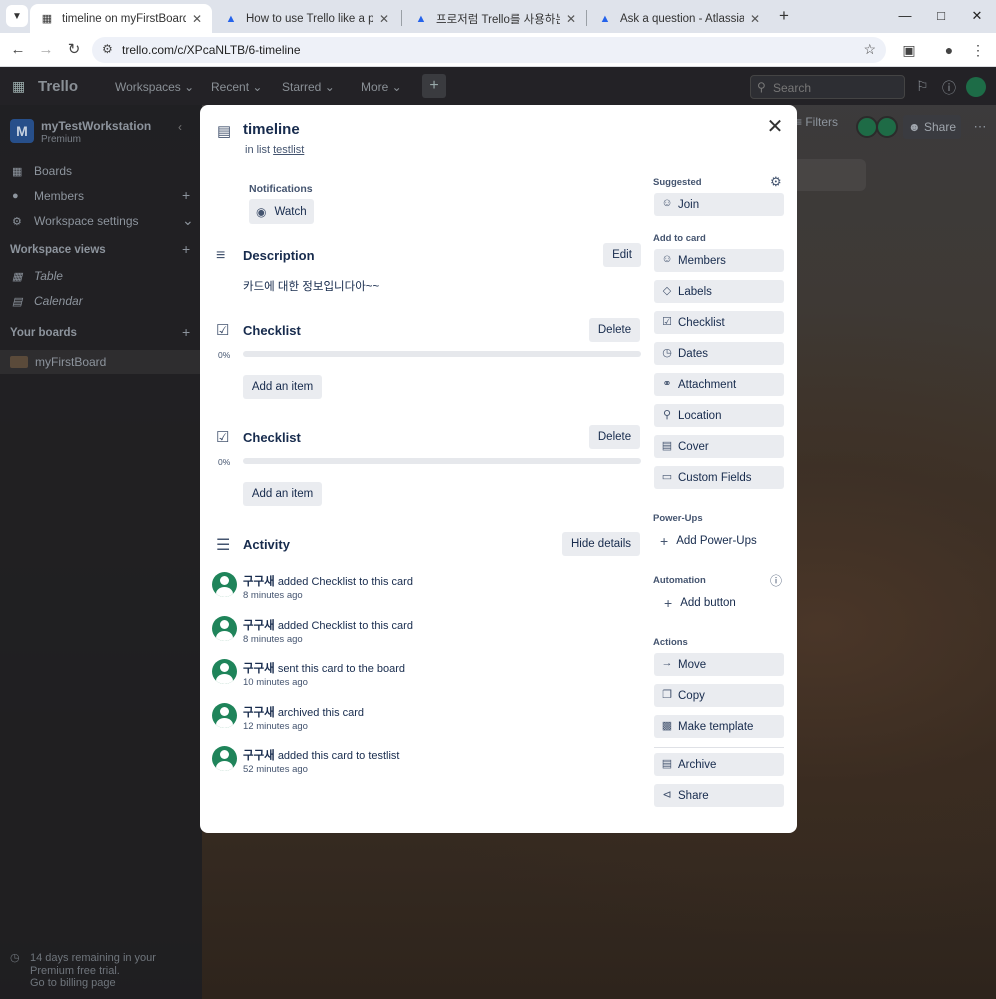 Image resolution: width=996 pixels, height=999 pixels. Describe the element at coordinates (941, 16) in the screenshot. I see `maximize-icon: □` at that location.